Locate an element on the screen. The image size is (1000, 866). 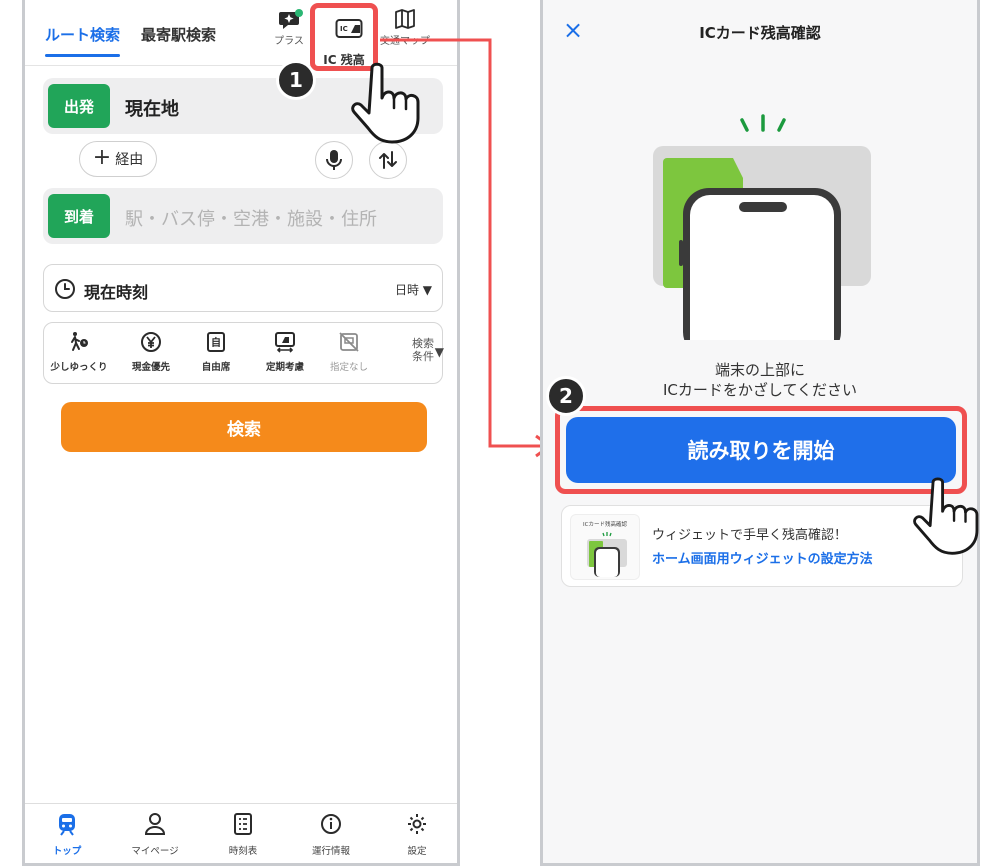
more-conditions-button: 検索 条件 is located at coordinates (423, 350).